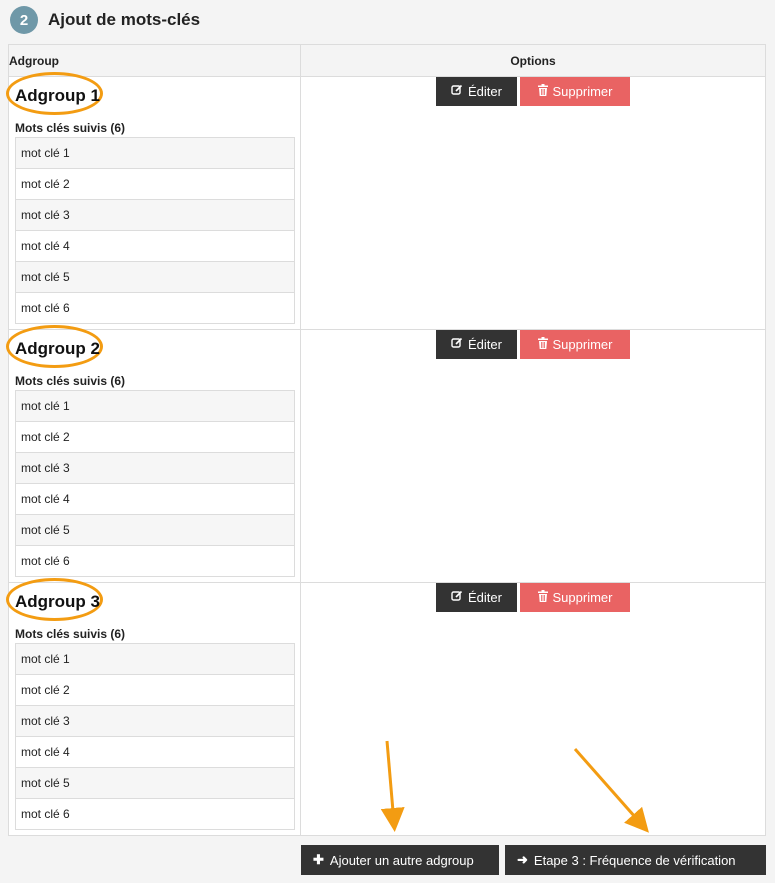  I want to click on step-number-badge: 2, so click(24, 20).